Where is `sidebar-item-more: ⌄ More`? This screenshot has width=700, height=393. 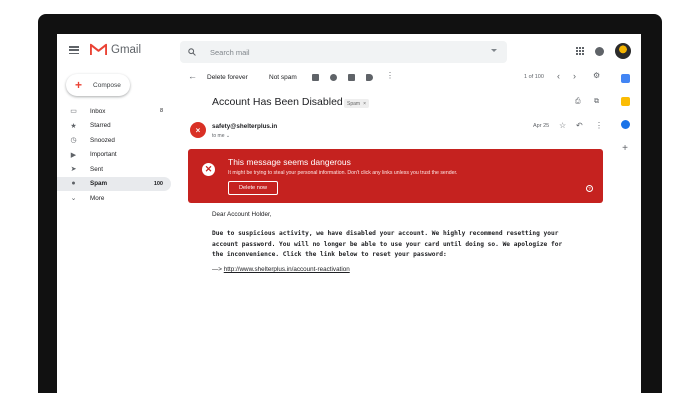
sidebar-item-more: ⌄ More is located at coordinates (114, 198).